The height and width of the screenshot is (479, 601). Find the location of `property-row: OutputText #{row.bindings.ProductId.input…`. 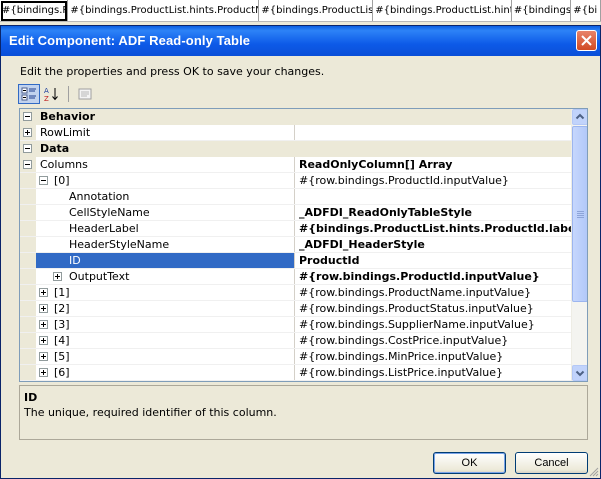

property-row: OutputText #{row.bindings.ProductId.input… is located at coordinates (296, 277).